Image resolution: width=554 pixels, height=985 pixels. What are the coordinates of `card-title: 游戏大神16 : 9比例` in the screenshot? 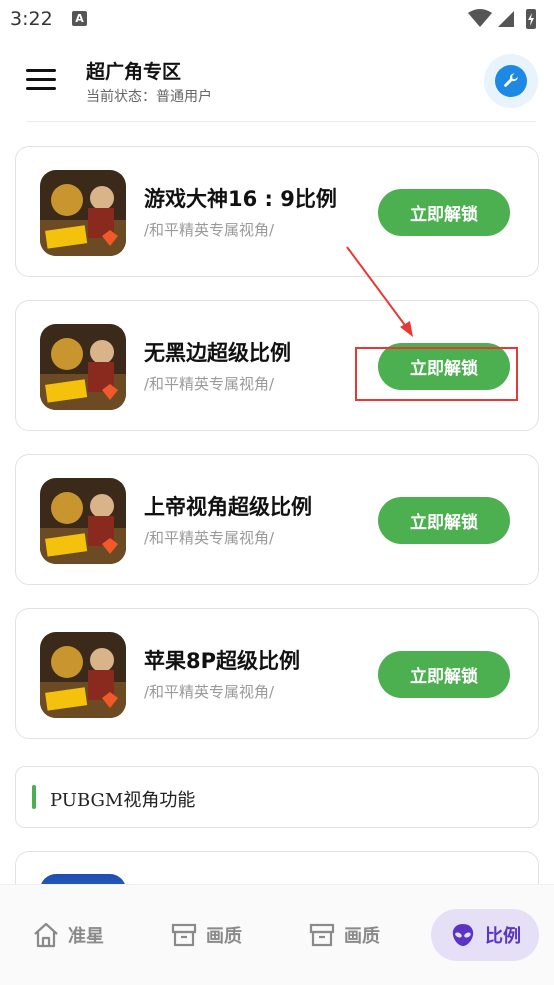 It's located at (240, 199).